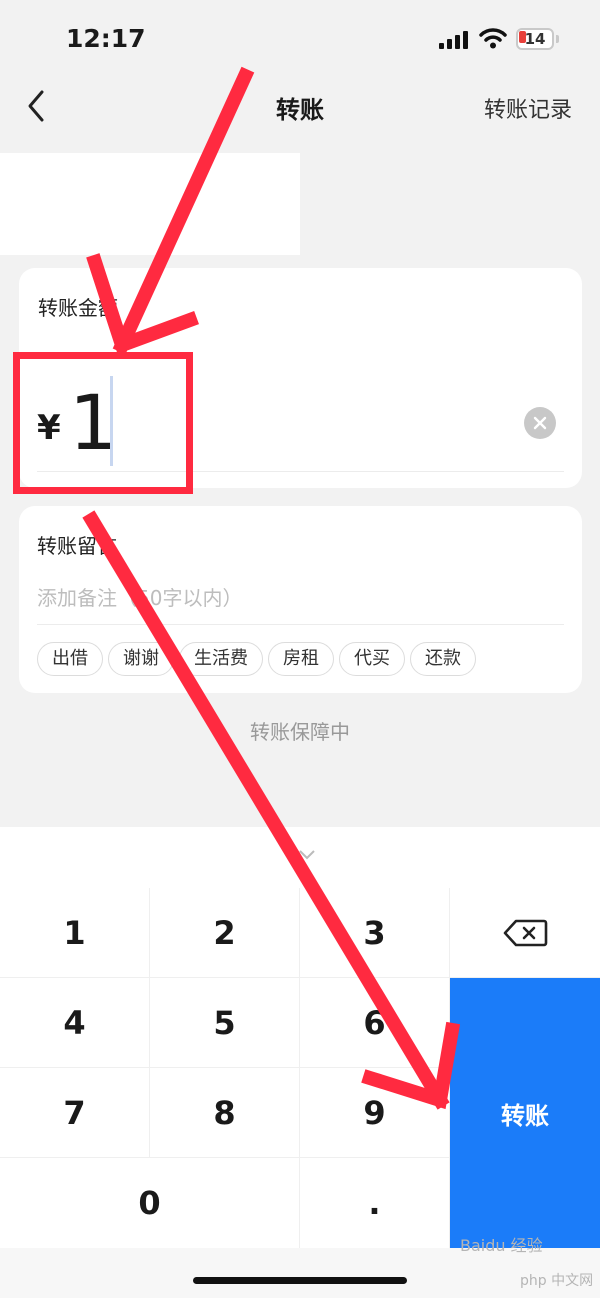 This screenshot has height=1298, width=600. Describe the element at coordinates (75, 1023) in the screenshot. I see `key-4: 4` at that location.